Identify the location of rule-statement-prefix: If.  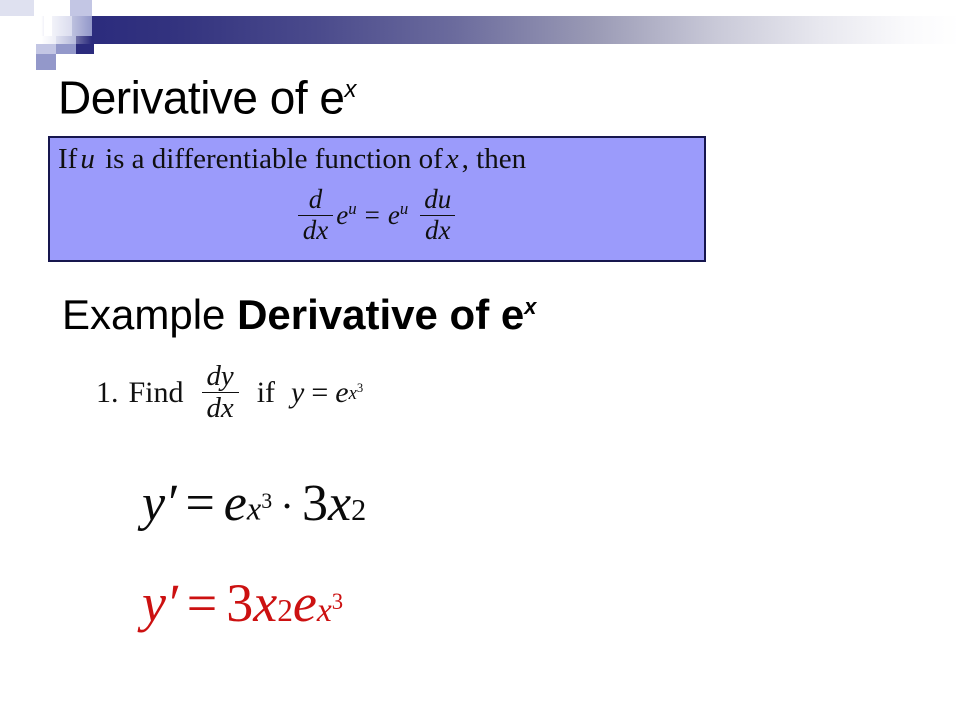
(68, 159).